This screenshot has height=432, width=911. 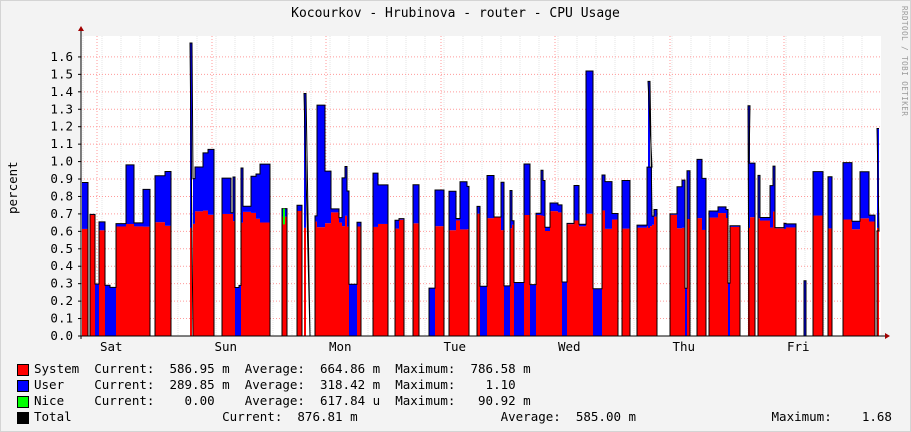 I want to click on y-tick-label: 1.0, so click(x=61, y=161).